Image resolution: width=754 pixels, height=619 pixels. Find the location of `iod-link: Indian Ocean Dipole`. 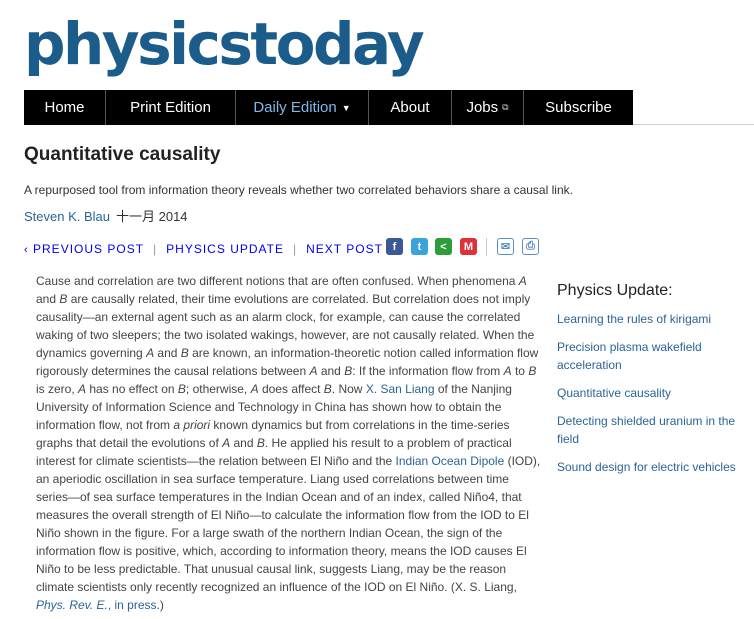

iod-link: Indian Ocean Dipole is located at coordinates (450, 461).